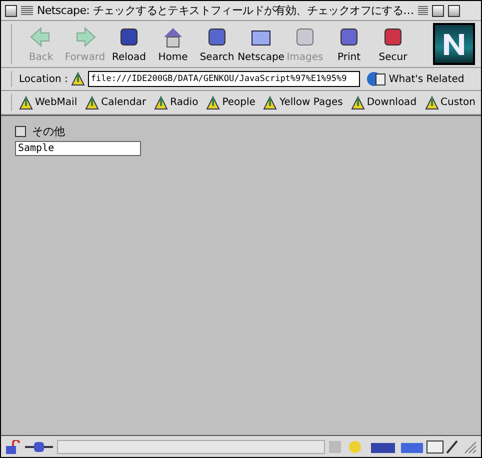 The width and height of the screenshot is (482, 458). Describe the element at coordinates (454, 10) in the screenshot. I see `collapse-box` at that location.